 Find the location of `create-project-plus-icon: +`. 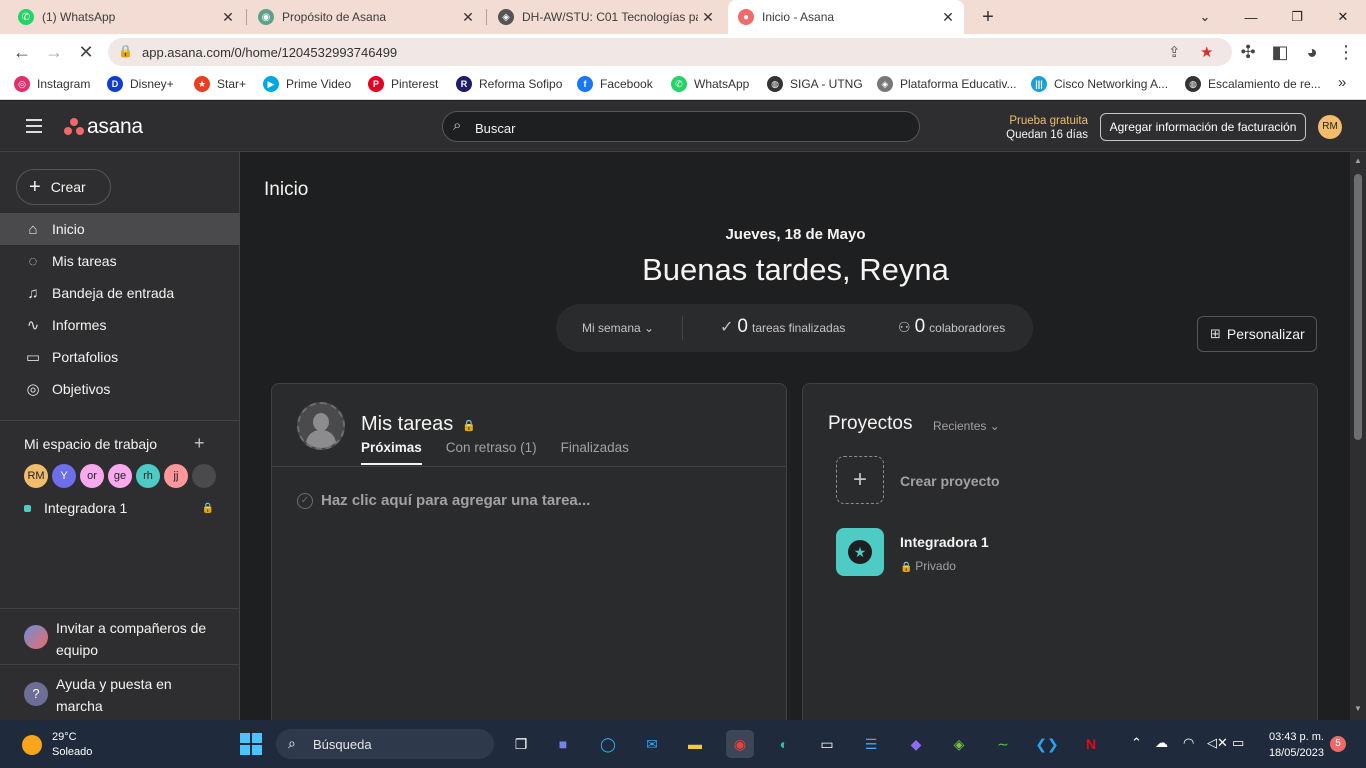

create-project-plus-icon: + is located at coordinates (860, 480).